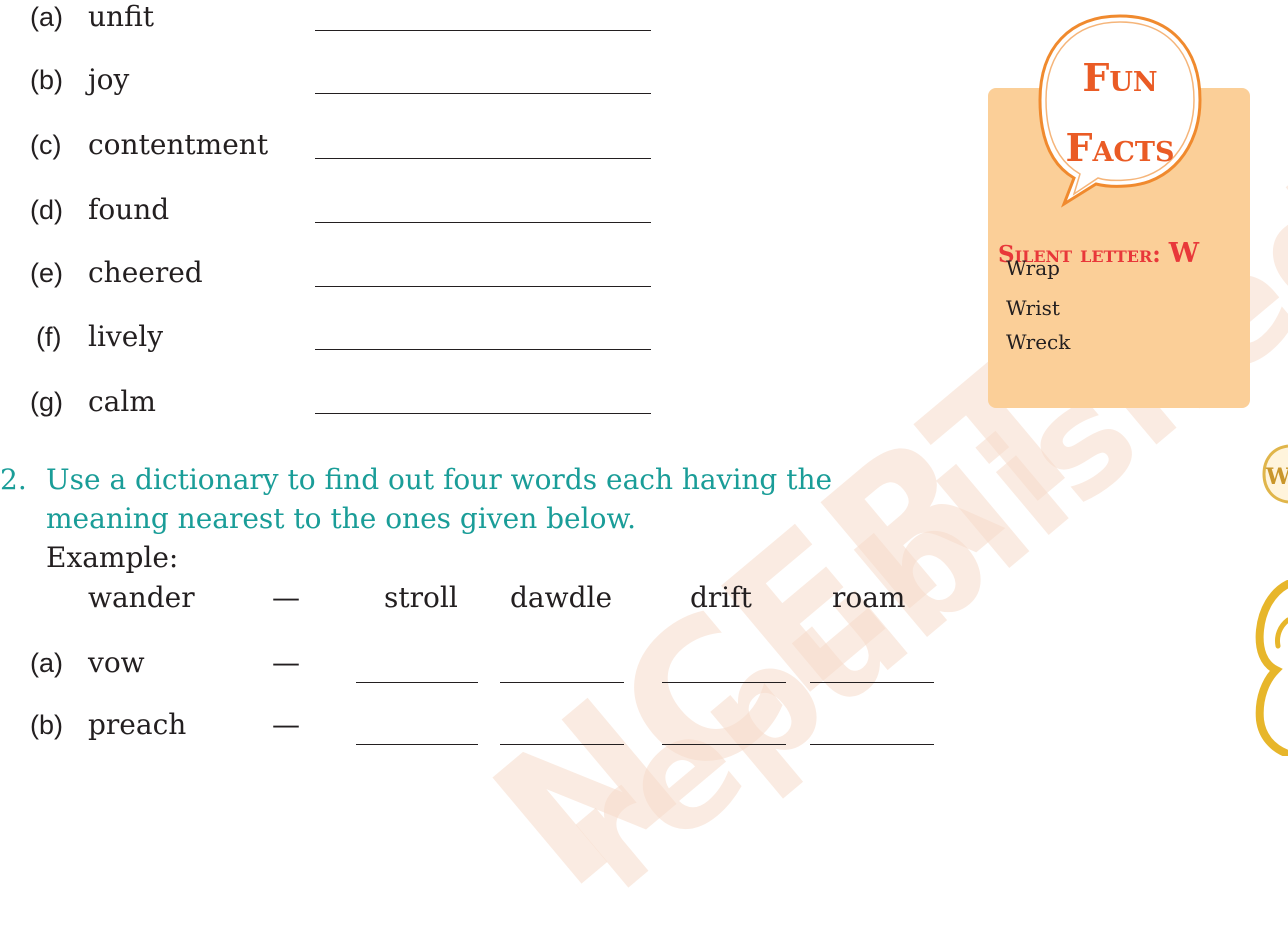 The height and width of the screenshot is (929, 1288). What do you see at coordinates (869, 597) in the screenshot?
I see `example-answer: roam` at bounding box center [869, 597].